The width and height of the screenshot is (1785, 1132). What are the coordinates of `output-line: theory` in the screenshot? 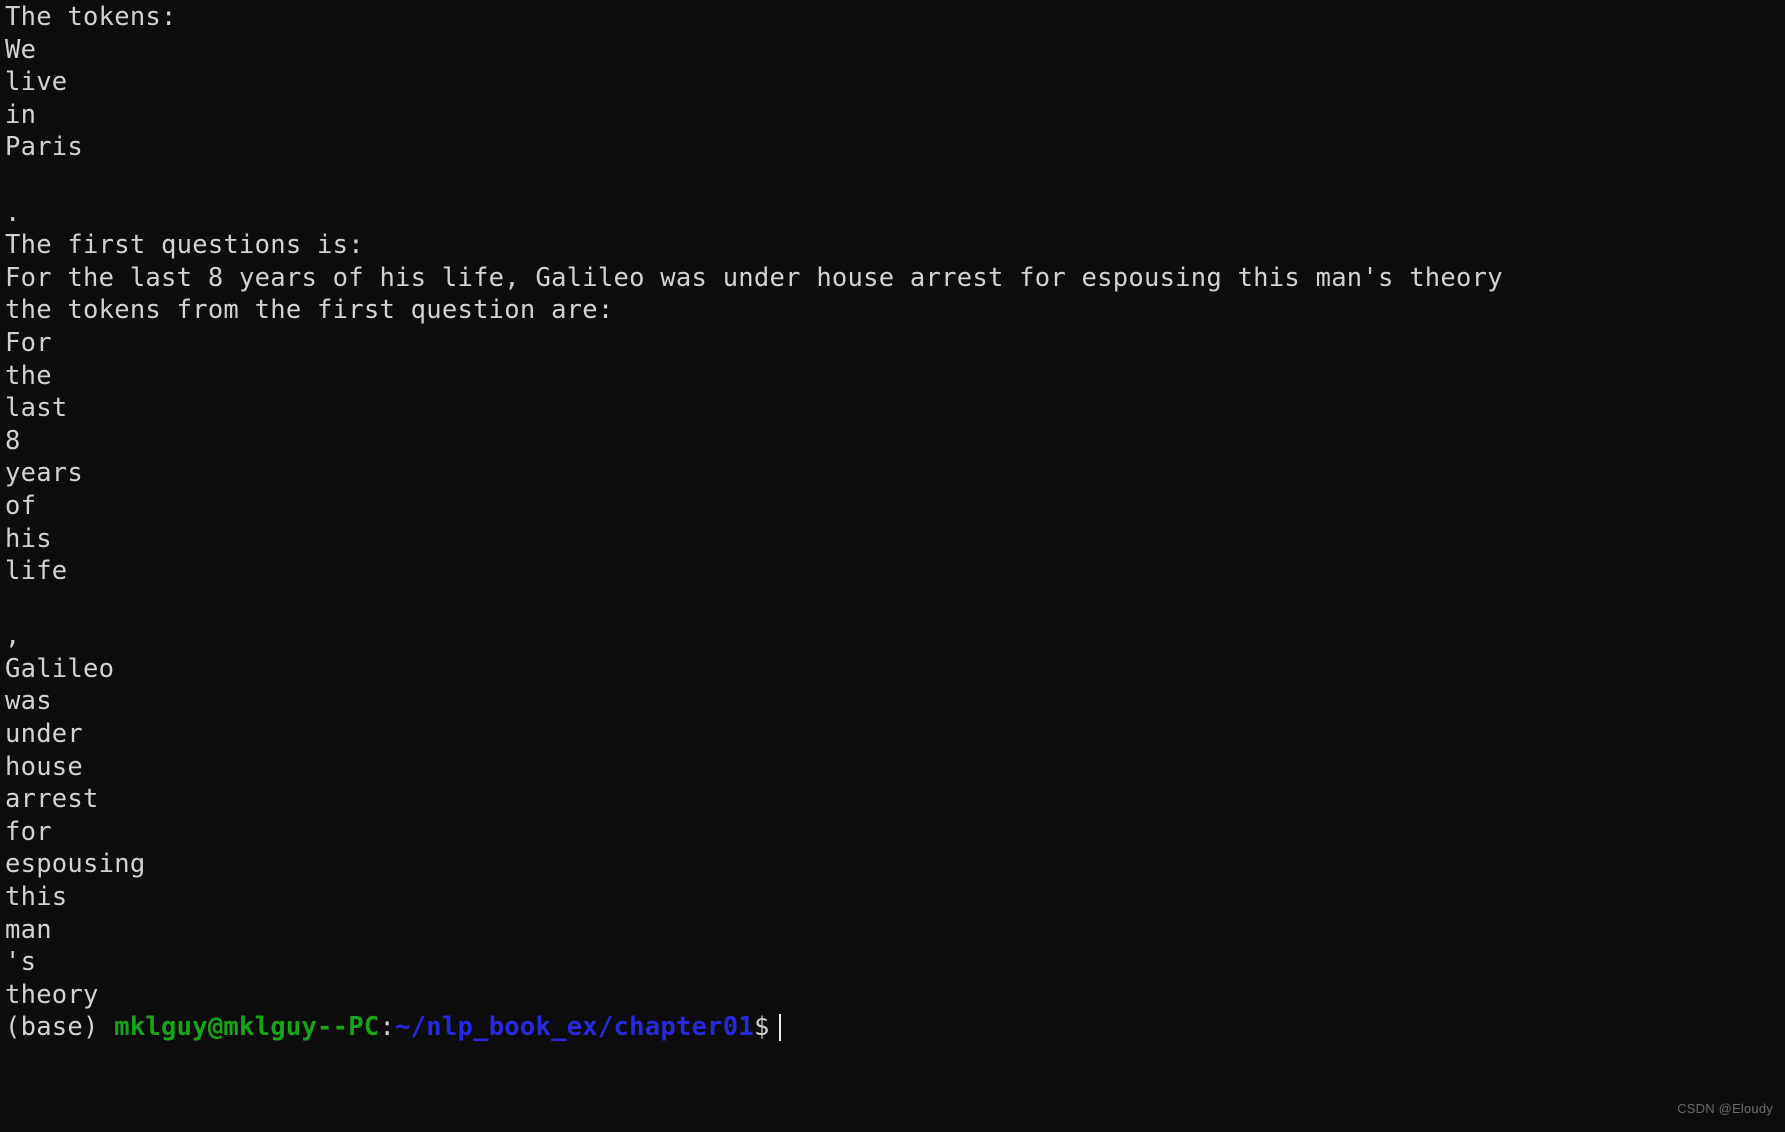 It's located at (52, 994).